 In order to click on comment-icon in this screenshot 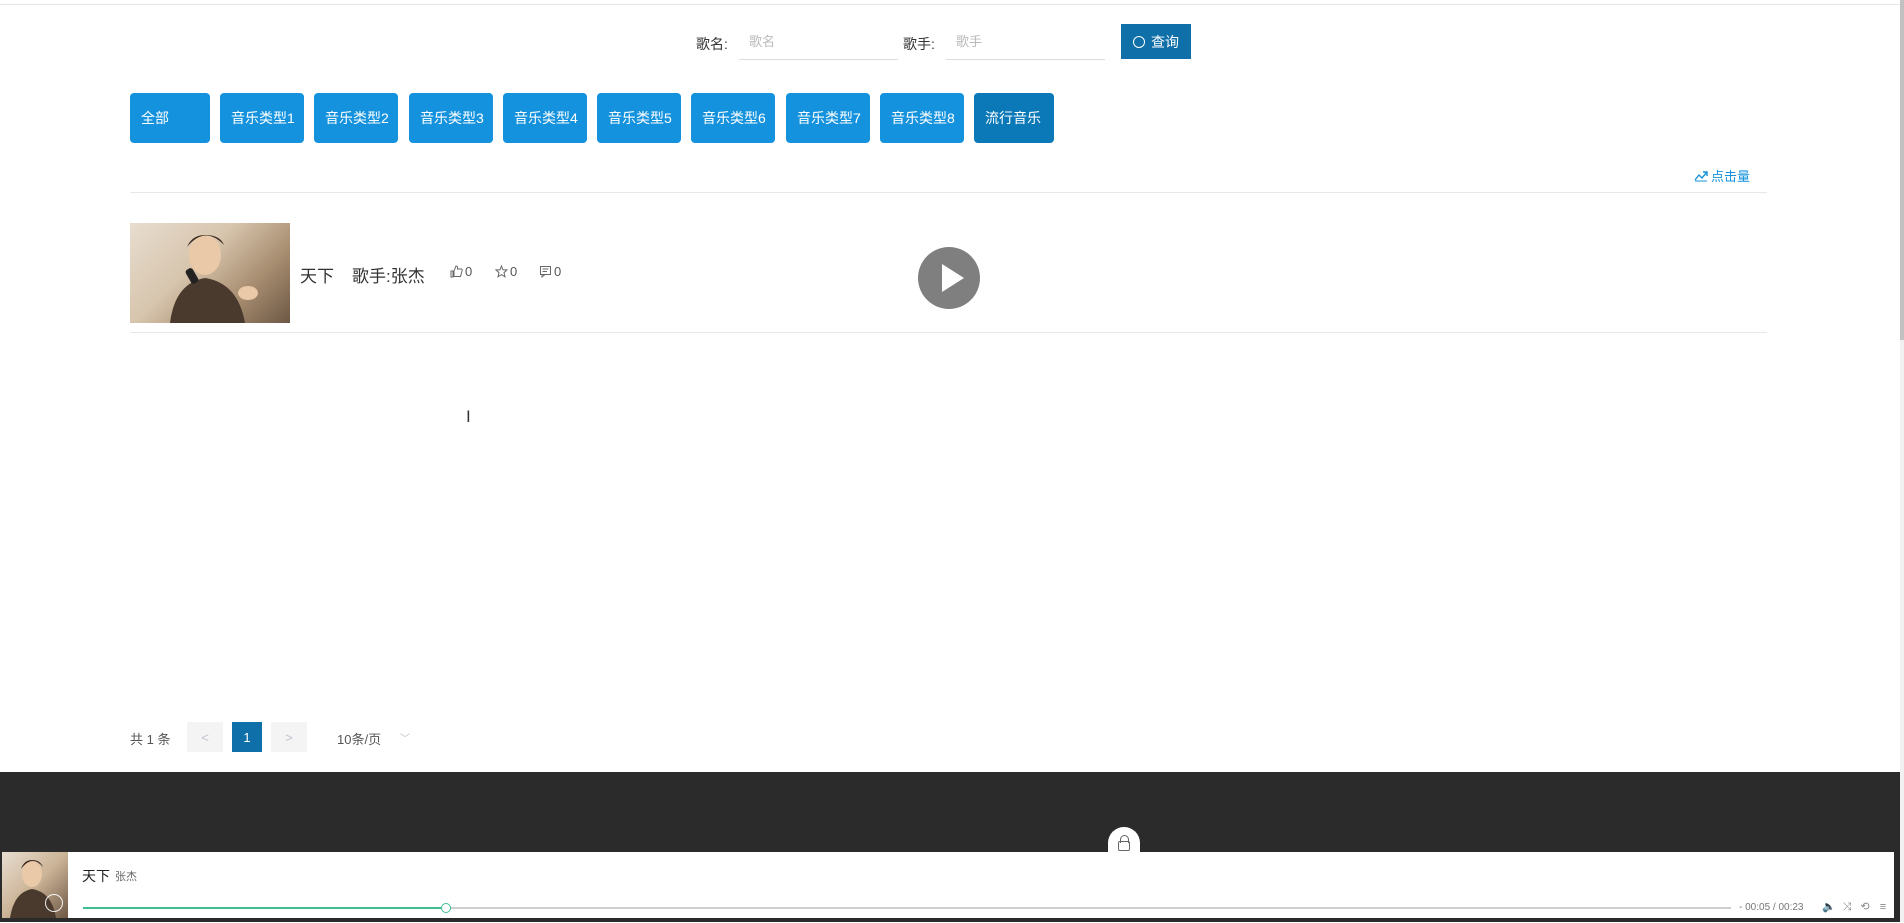, I will do `click(545, 272)`.